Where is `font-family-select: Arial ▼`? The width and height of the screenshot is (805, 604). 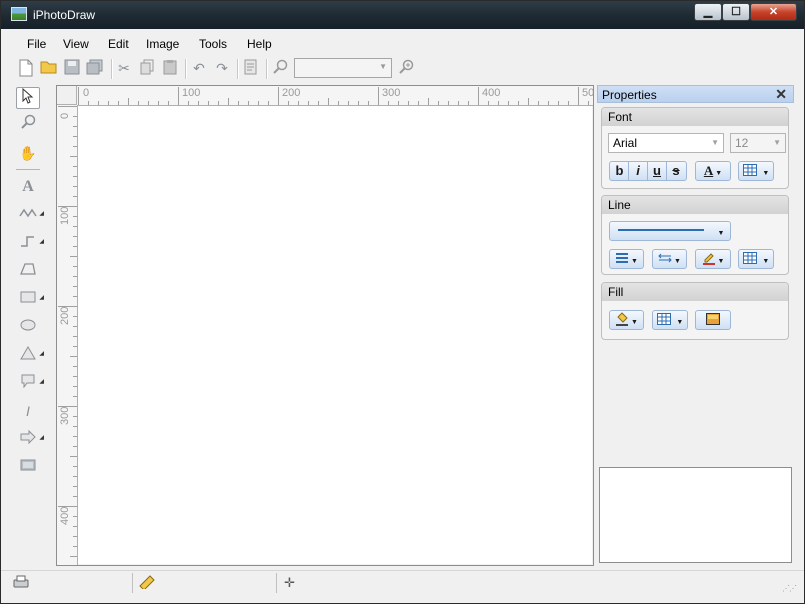
font-family-select: Arial ▼ is located at coordinates (666, 143).